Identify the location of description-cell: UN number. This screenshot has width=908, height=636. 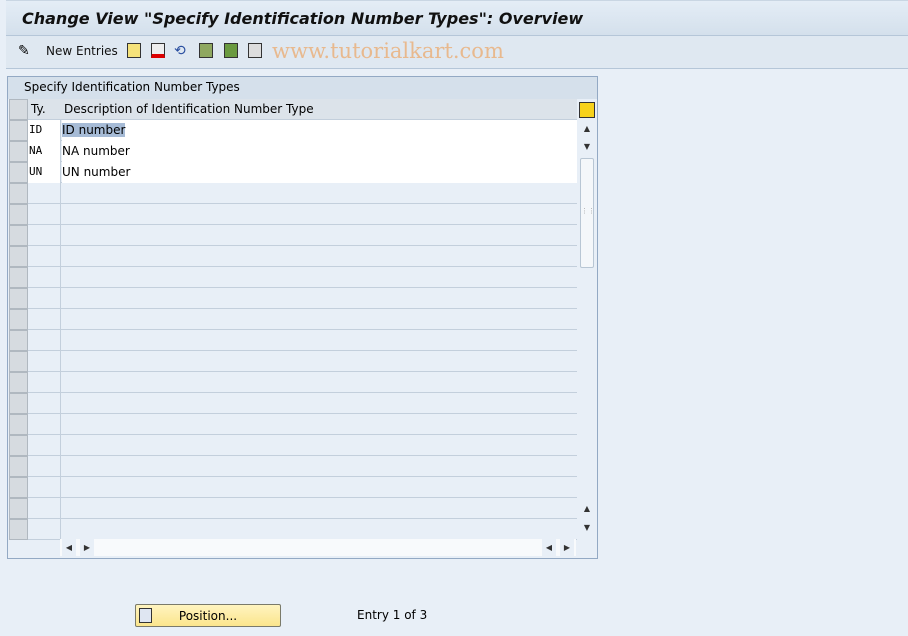
(319, 172).